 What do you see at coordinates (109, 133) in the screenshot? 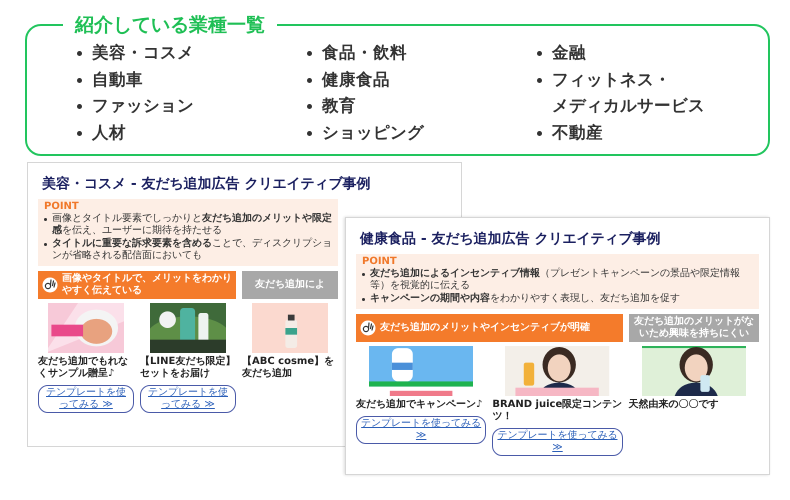
I see `industry-item: 人材` at bounding box center [109, 133].